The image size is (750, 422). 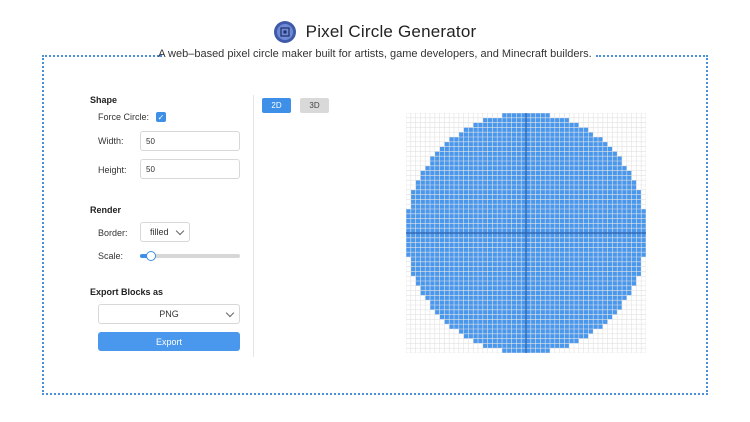 I want to click on scale-slider-handle, so click(x=151, y=256).